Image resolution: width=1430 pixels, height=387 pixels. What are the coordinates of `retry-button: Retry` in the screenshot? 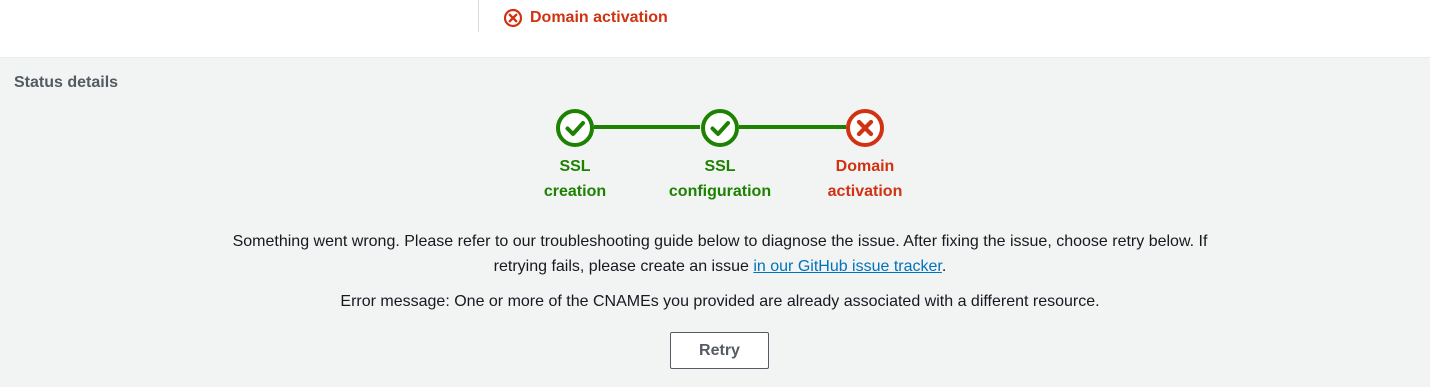 It's located at (719, 350).